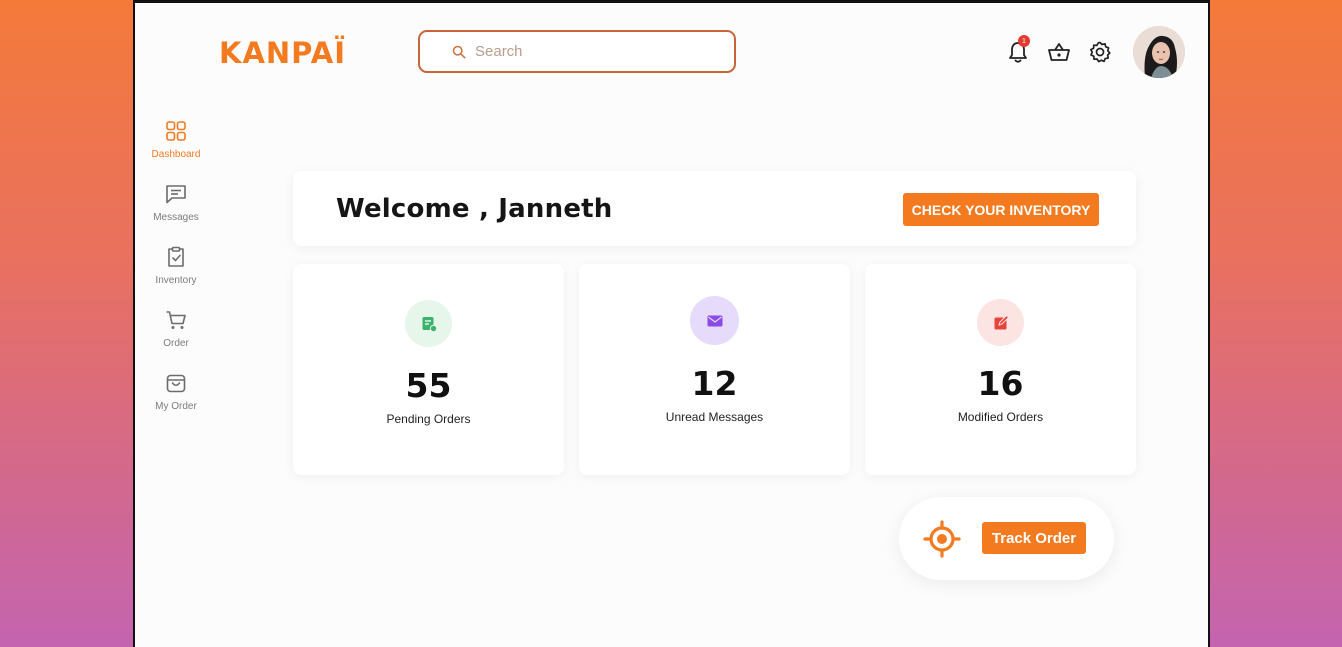 This screenshot has height=647, width=1342. I want to click on header-icons: 1, so click(1066, 50).